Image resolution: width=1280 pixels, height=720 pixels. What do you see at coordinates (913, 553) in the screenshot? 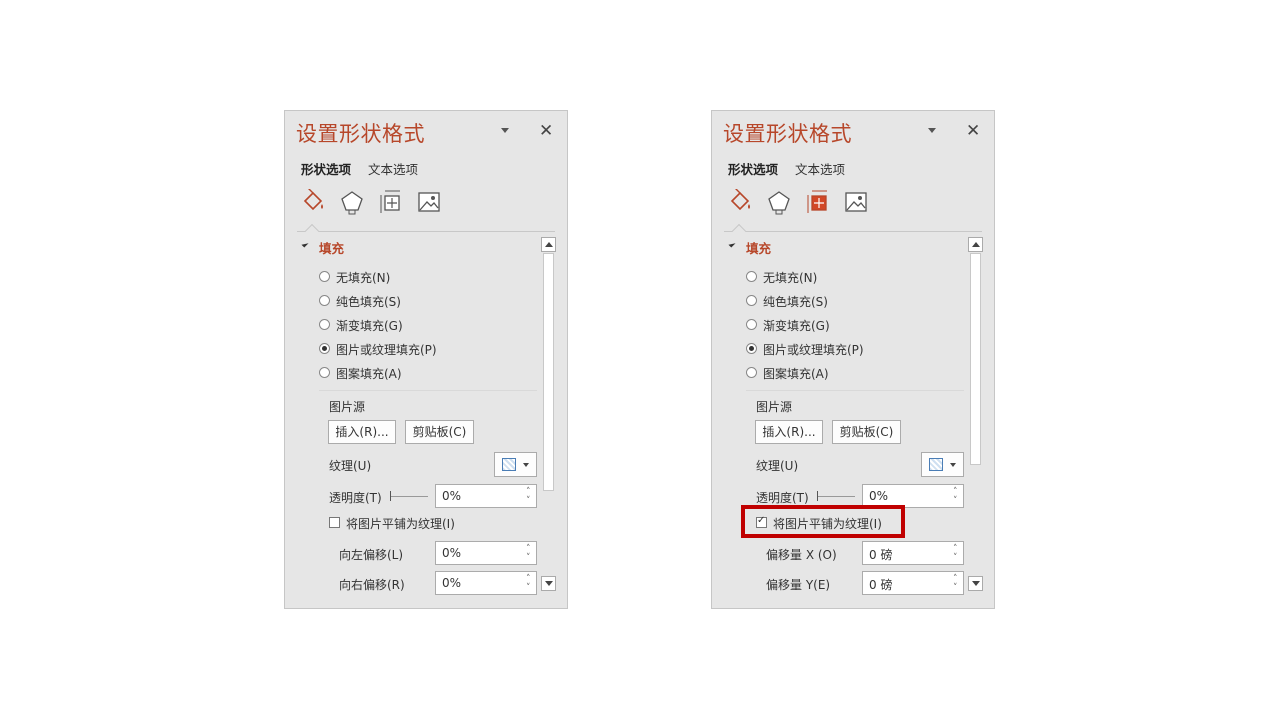
I see `offset-x-input: 0 磅 ˄ ˅` at bounding box center [913, 553].